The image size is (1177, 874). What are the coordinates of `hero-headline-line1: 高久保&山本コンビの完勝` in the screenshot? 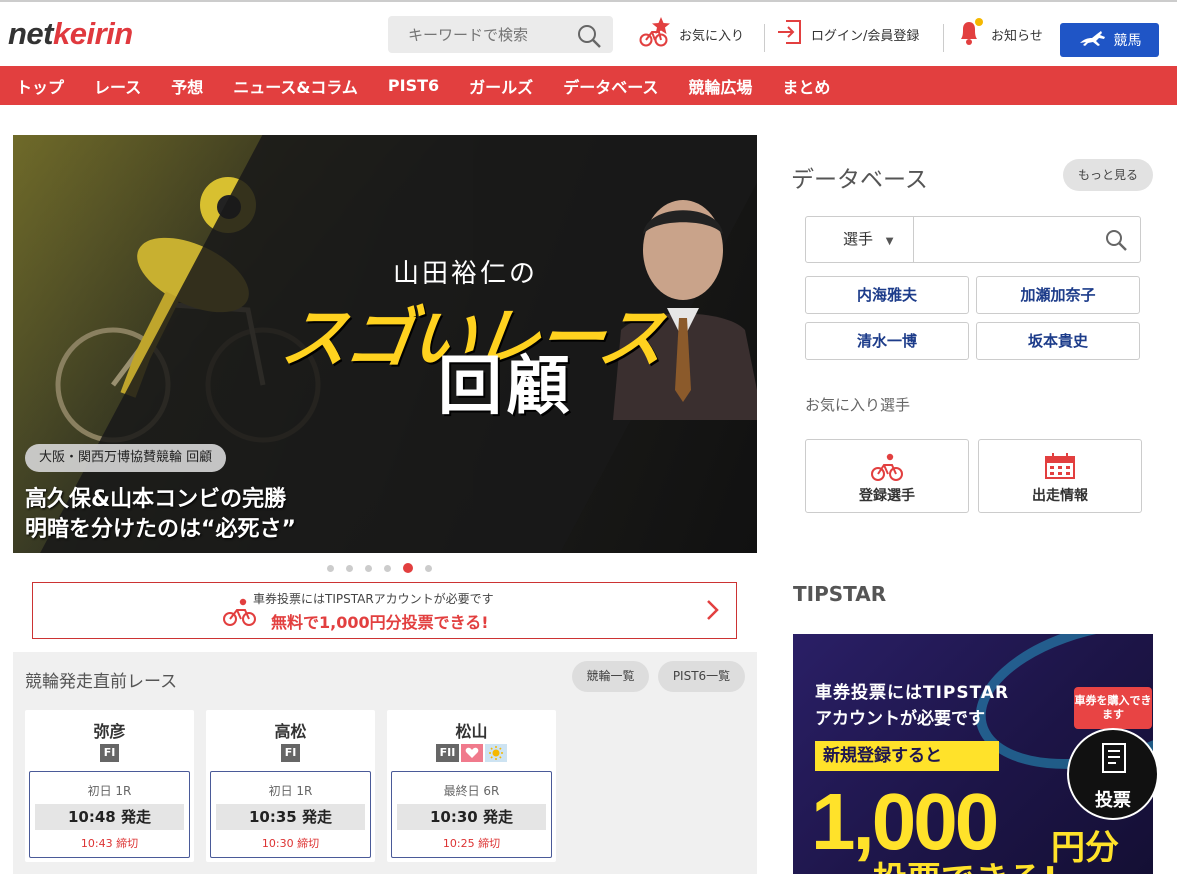 It's located at (155, 497).